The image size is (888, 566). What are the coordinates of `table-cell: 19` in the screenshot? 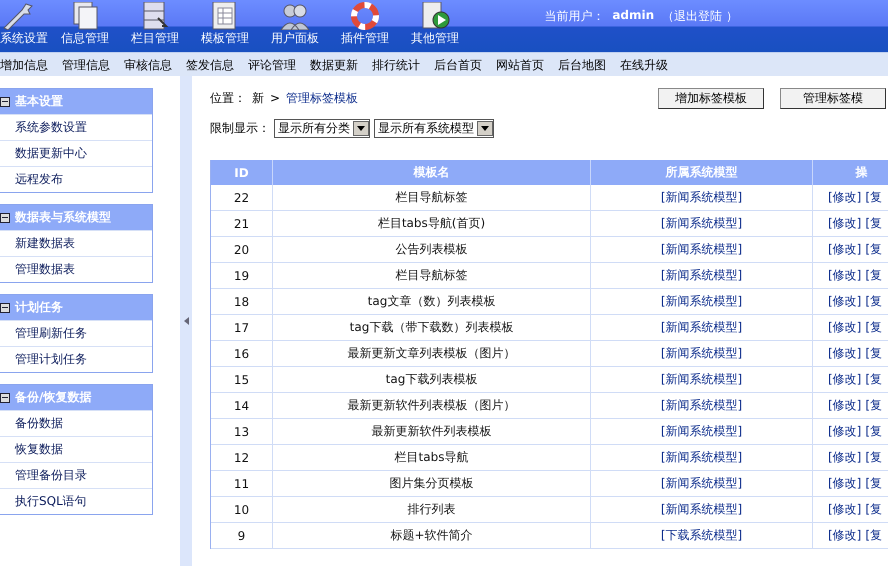 It's located at (242, 275).